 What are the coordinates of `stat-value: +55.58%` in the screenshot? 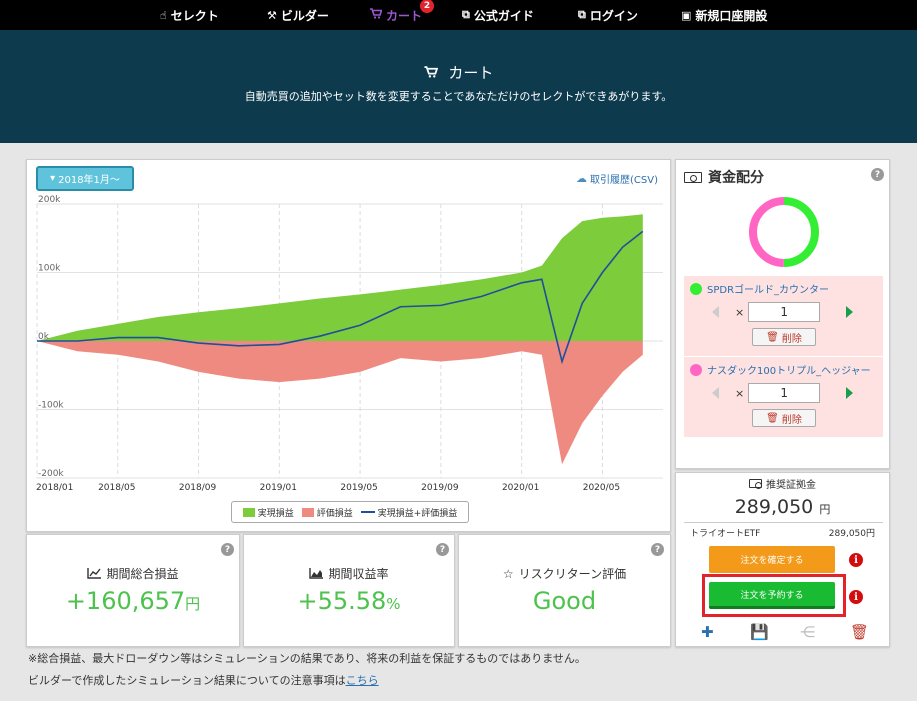 It's located at (349, 601).